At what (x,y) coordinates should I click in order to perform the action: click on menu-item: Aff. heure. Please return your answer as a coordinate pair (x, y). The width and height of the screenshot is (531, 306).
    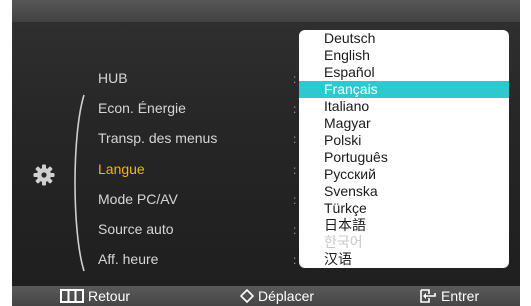
    Looking at the image, I should click on (128, 259).